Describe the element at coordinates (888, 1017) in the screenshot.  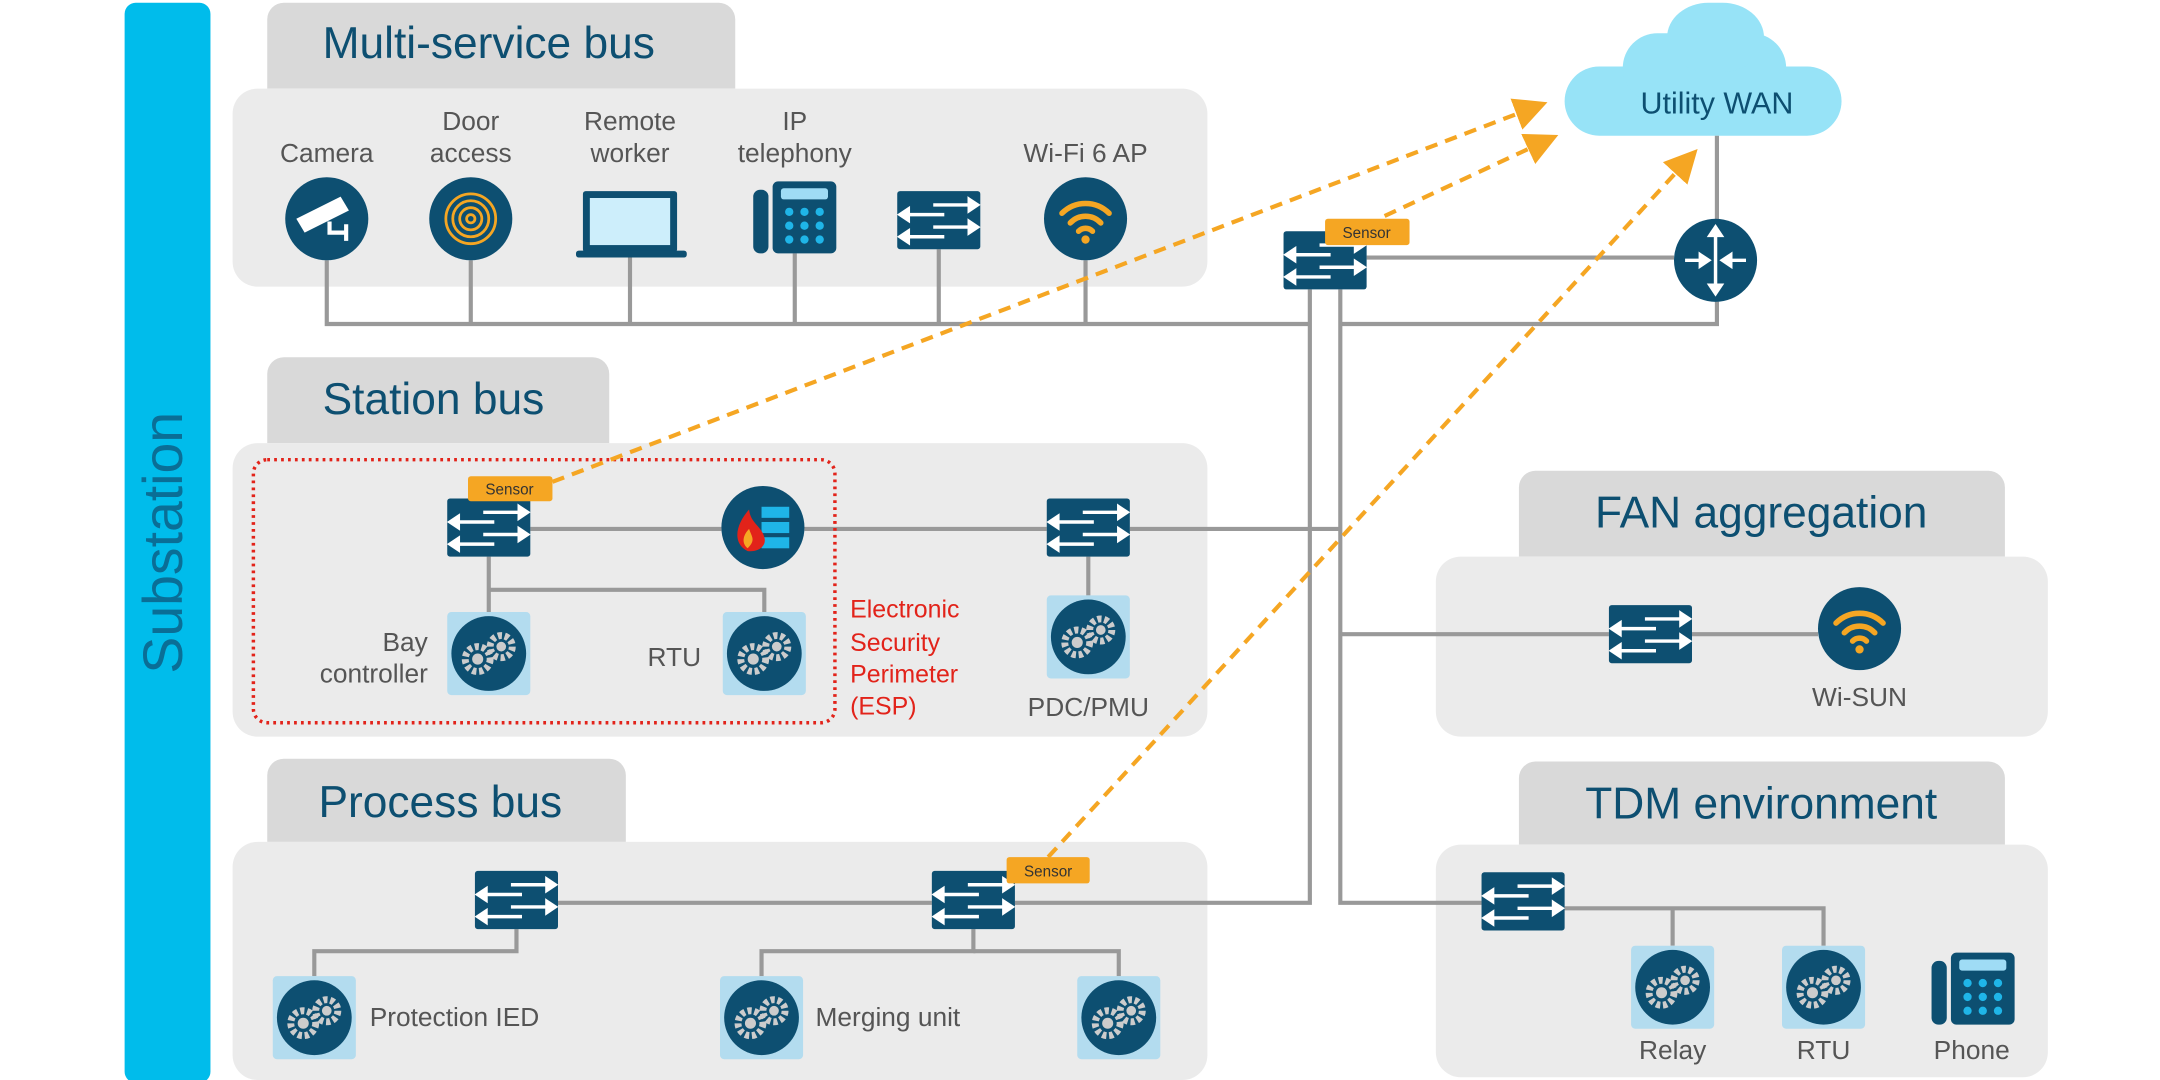
I see `merging-unit-label: Merging unit` at that location.